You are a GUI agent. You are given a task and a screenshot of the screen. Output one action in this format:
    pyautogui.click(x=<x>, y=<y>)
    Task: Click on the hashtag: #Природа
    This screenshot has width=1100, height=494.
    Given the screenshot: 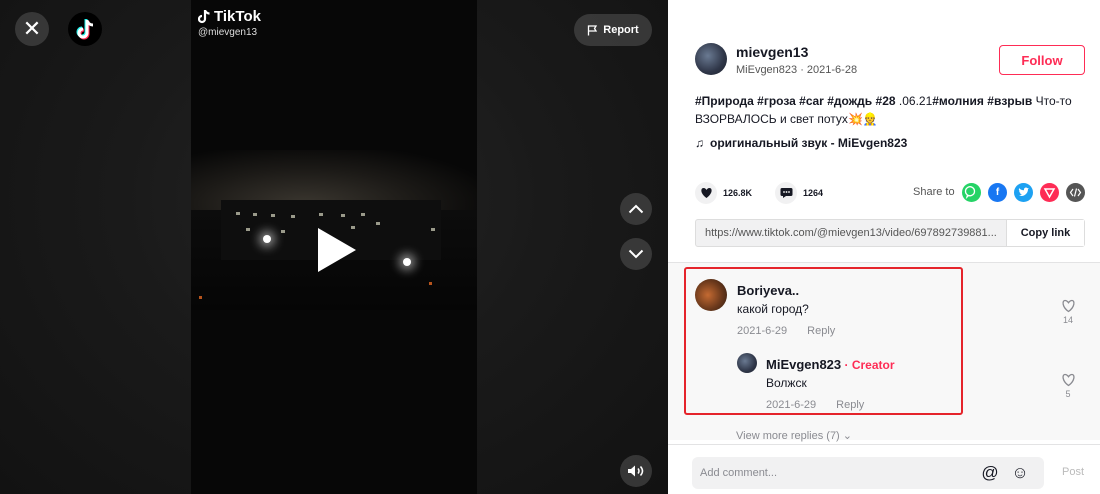 What is the action you would take?
    pyautogui.click(x=724, y=101)
    